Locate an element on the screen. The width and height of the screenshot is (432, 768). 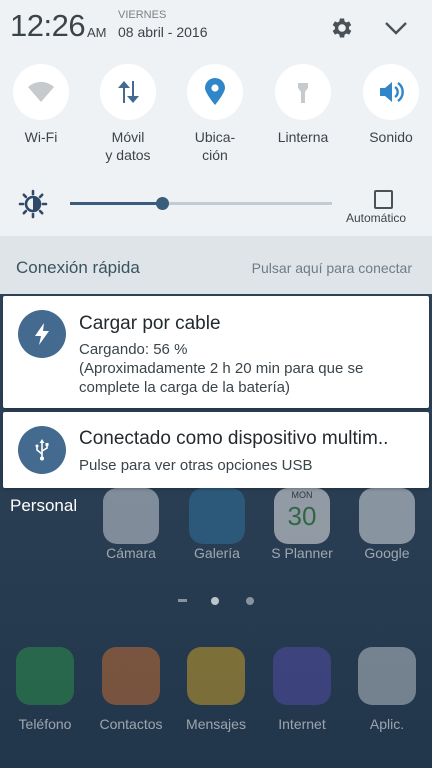
flashlight-icon is located at coordinates (303, 93).